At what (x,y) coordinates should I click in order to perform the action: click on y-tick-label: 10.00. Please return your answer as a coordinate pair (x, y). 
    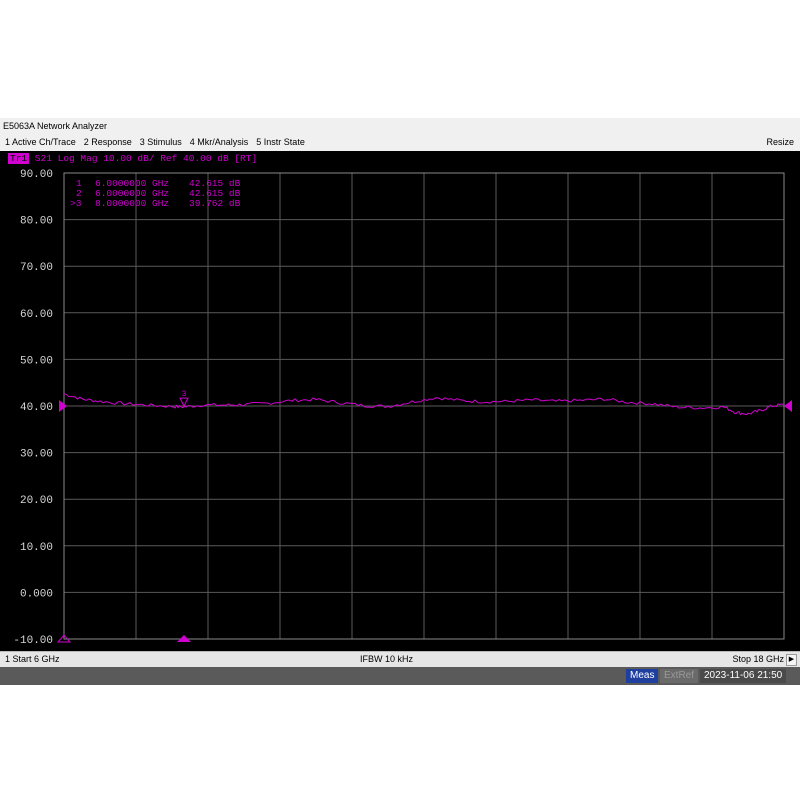
    Looking at the image, I should click on (36, 548).